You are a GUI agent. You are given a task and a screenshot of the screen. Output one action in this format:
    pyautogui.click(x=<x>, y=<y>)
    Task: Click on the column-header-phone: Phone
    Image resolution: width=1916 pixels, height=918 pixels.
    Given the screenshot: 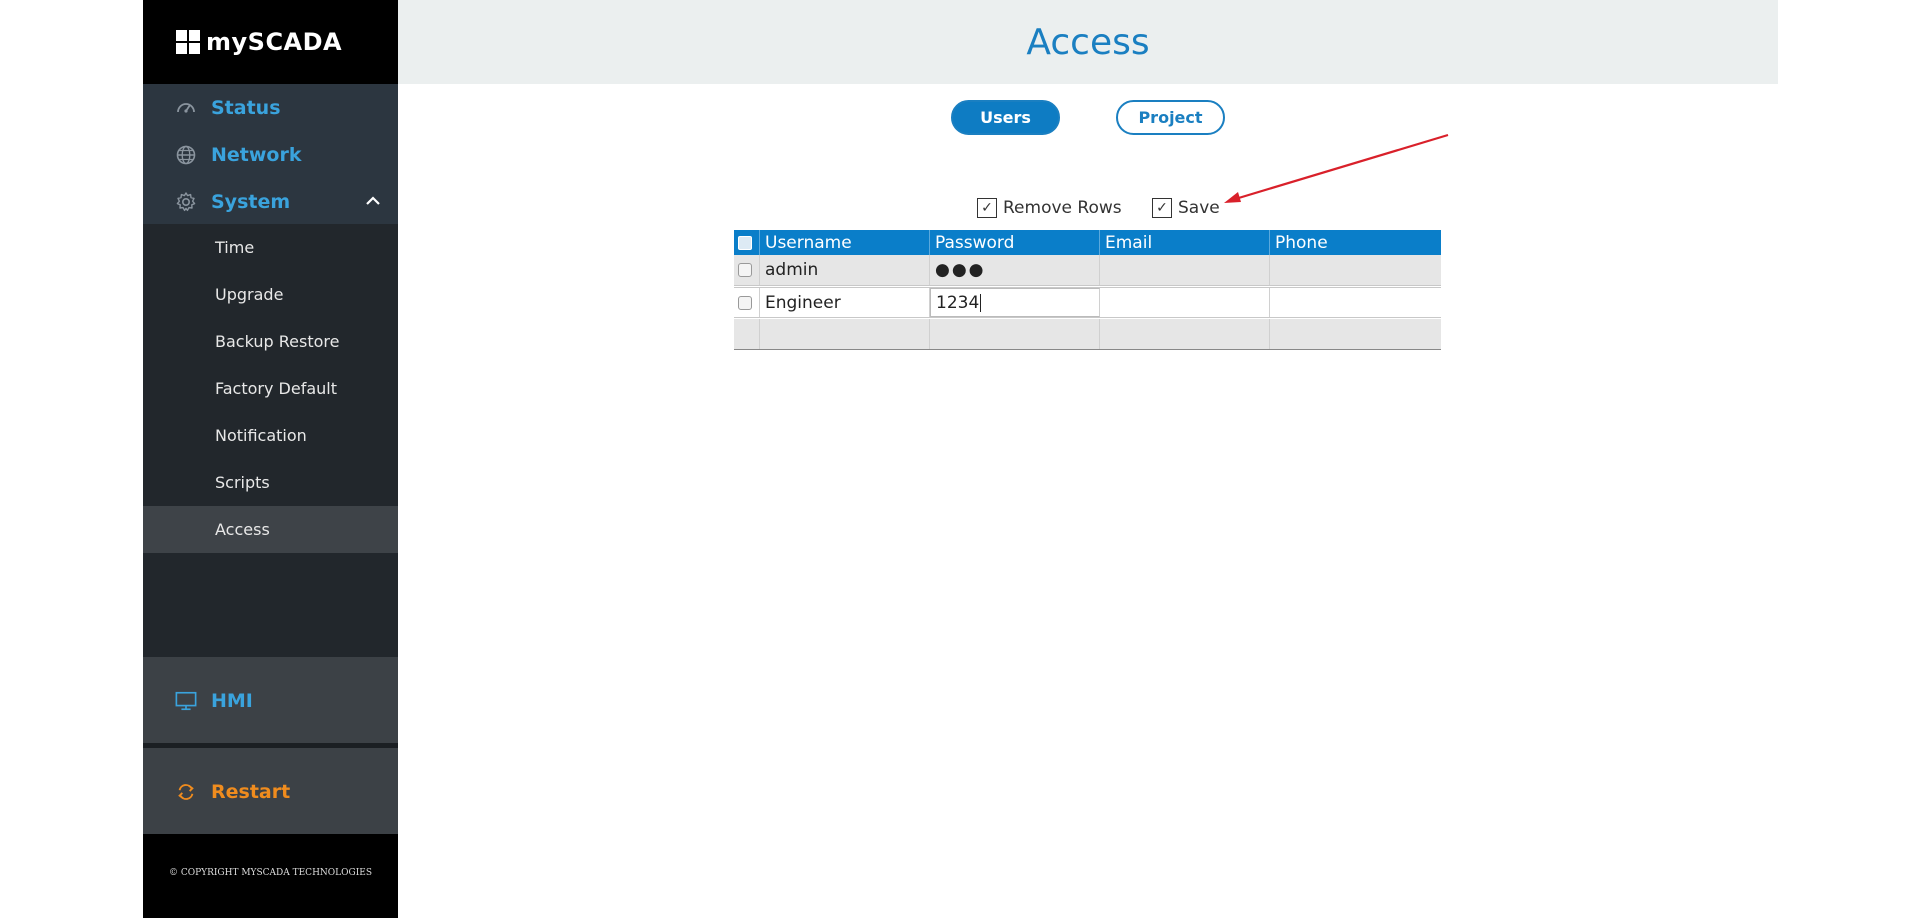 What is the action you would take?
    pyautogui.click(x=1355, y=242)
    